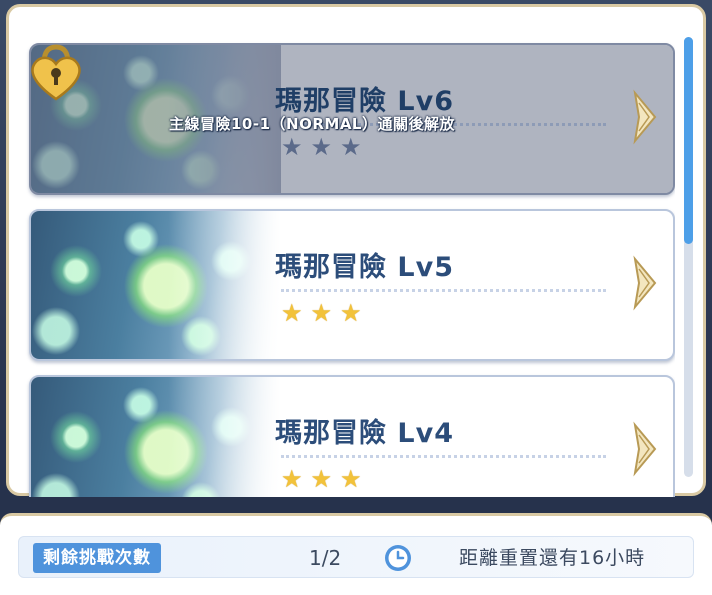  What do you see at coordinates (356, 557) in the screenshot?
I see `challenge-info-bar: 剩餘挑戰次數 1/2 距離重置還有16小時` at bounding box center [356, 557].